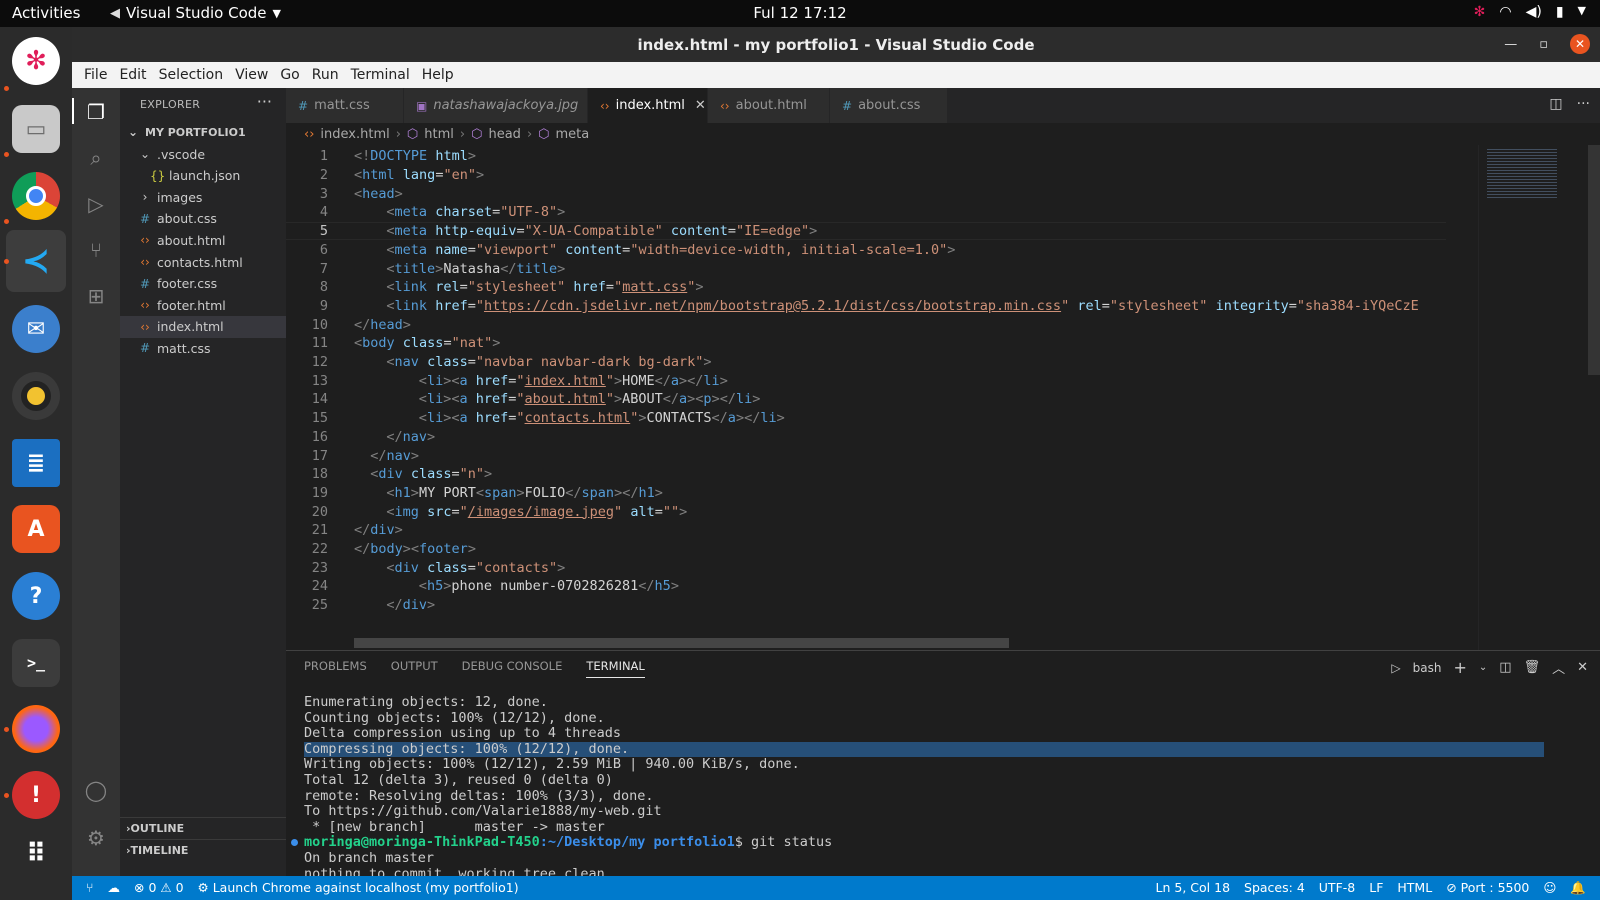 This screenshot has width=1600, height=900. Describe the element at coordinates (1505, 12) in the screenshot. I see `wifi-icon: ◠` at that location.